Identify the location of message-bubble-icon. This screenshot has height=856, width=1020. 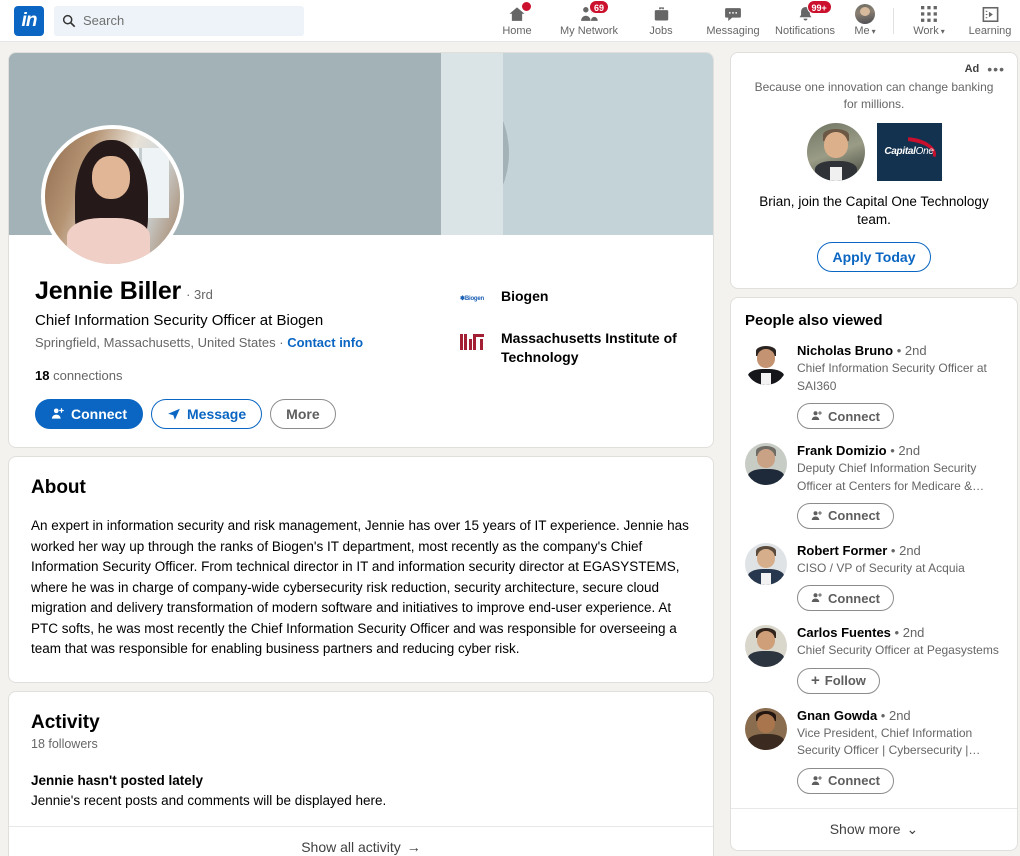
(733, 14).